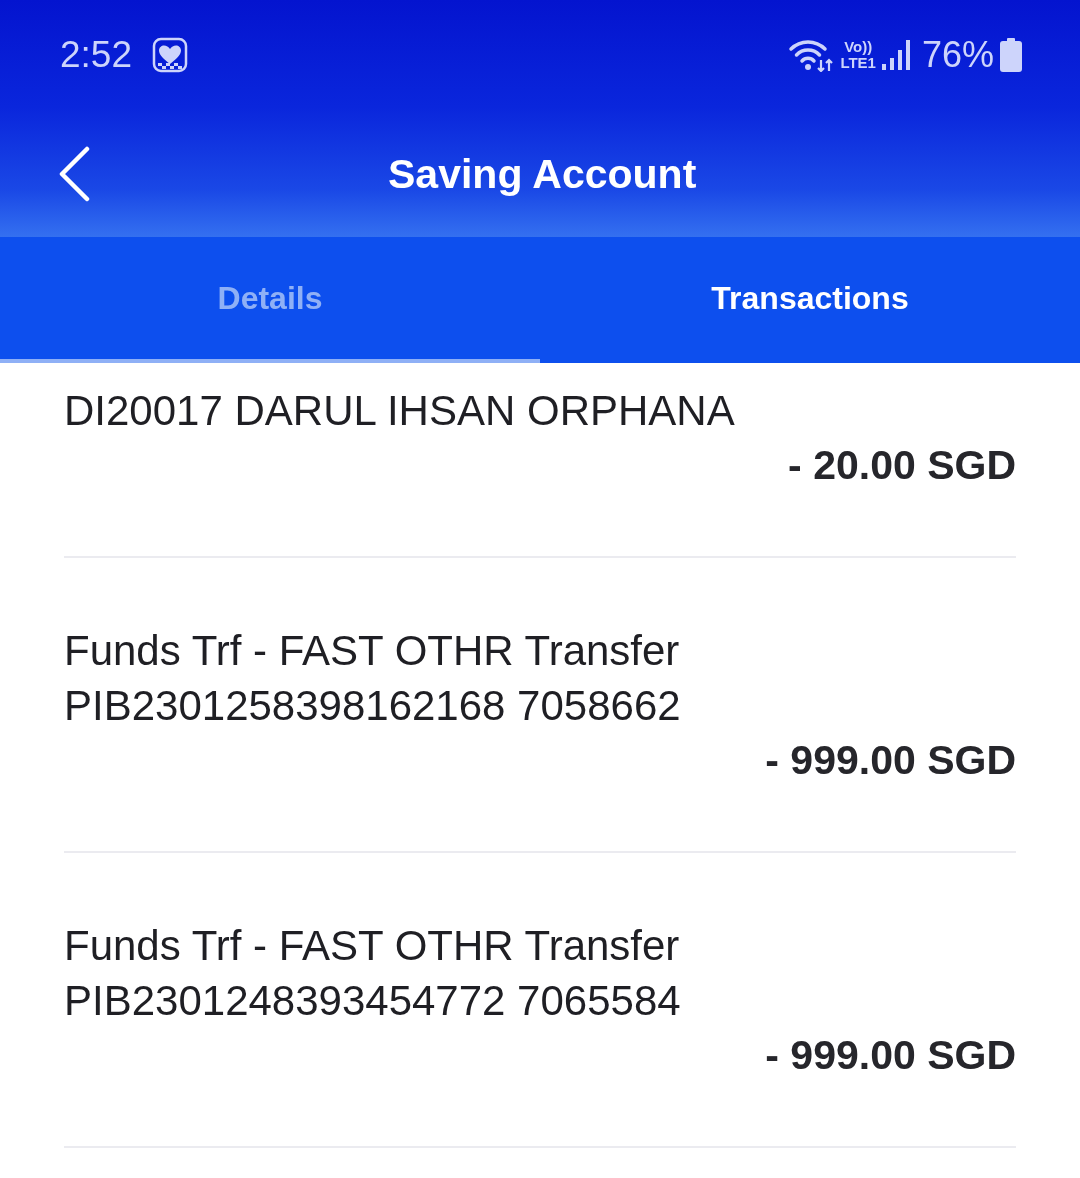 Image resolution: width=1080 pixels, height=1178 pixels. I want to click on signal-icon, so click(895, 55).